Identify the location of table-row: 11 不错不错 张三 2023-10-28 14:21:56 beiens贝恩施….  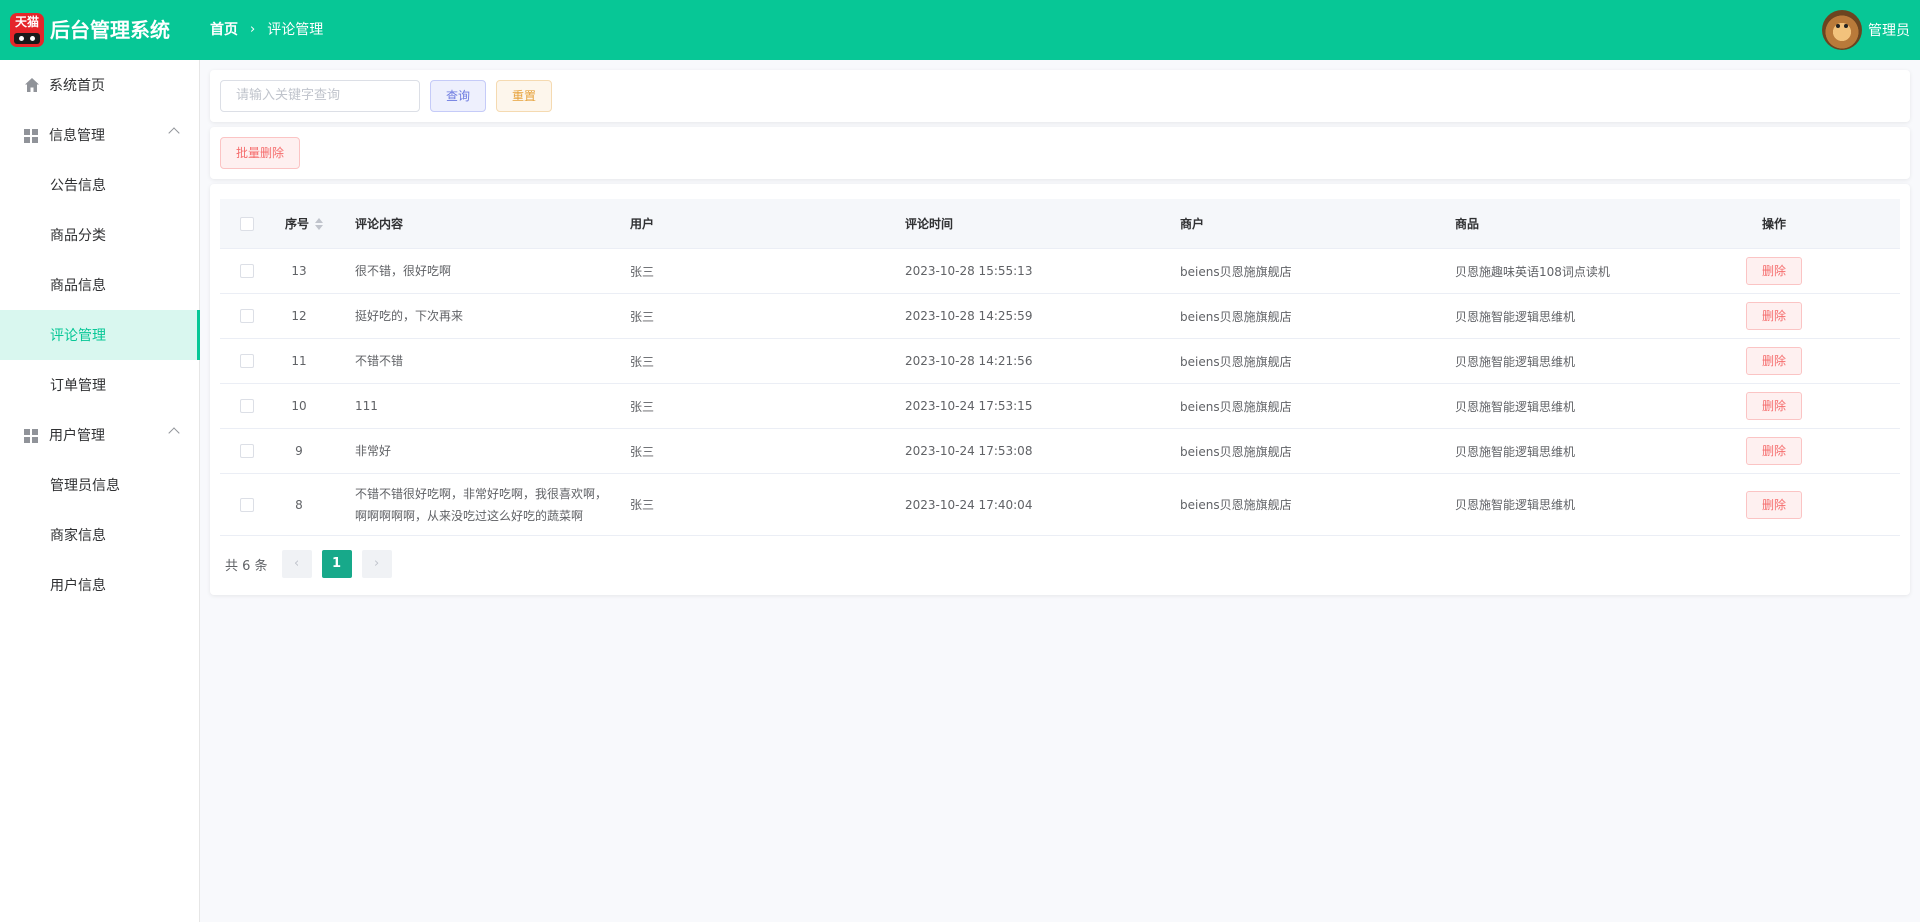
(1060, 361).